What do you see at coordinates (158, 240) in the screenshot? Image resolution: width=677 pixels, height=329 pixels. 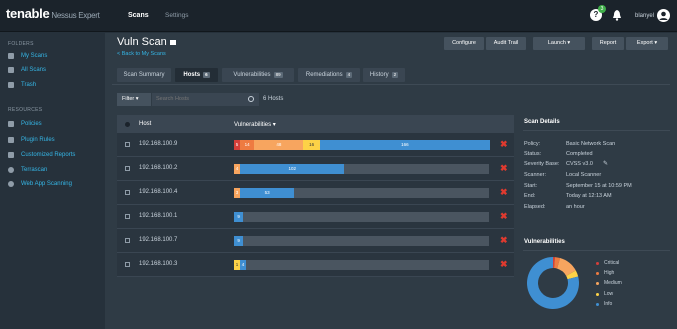 I see `host-name: 192.168.100.7` at bounding box center [158, 240].